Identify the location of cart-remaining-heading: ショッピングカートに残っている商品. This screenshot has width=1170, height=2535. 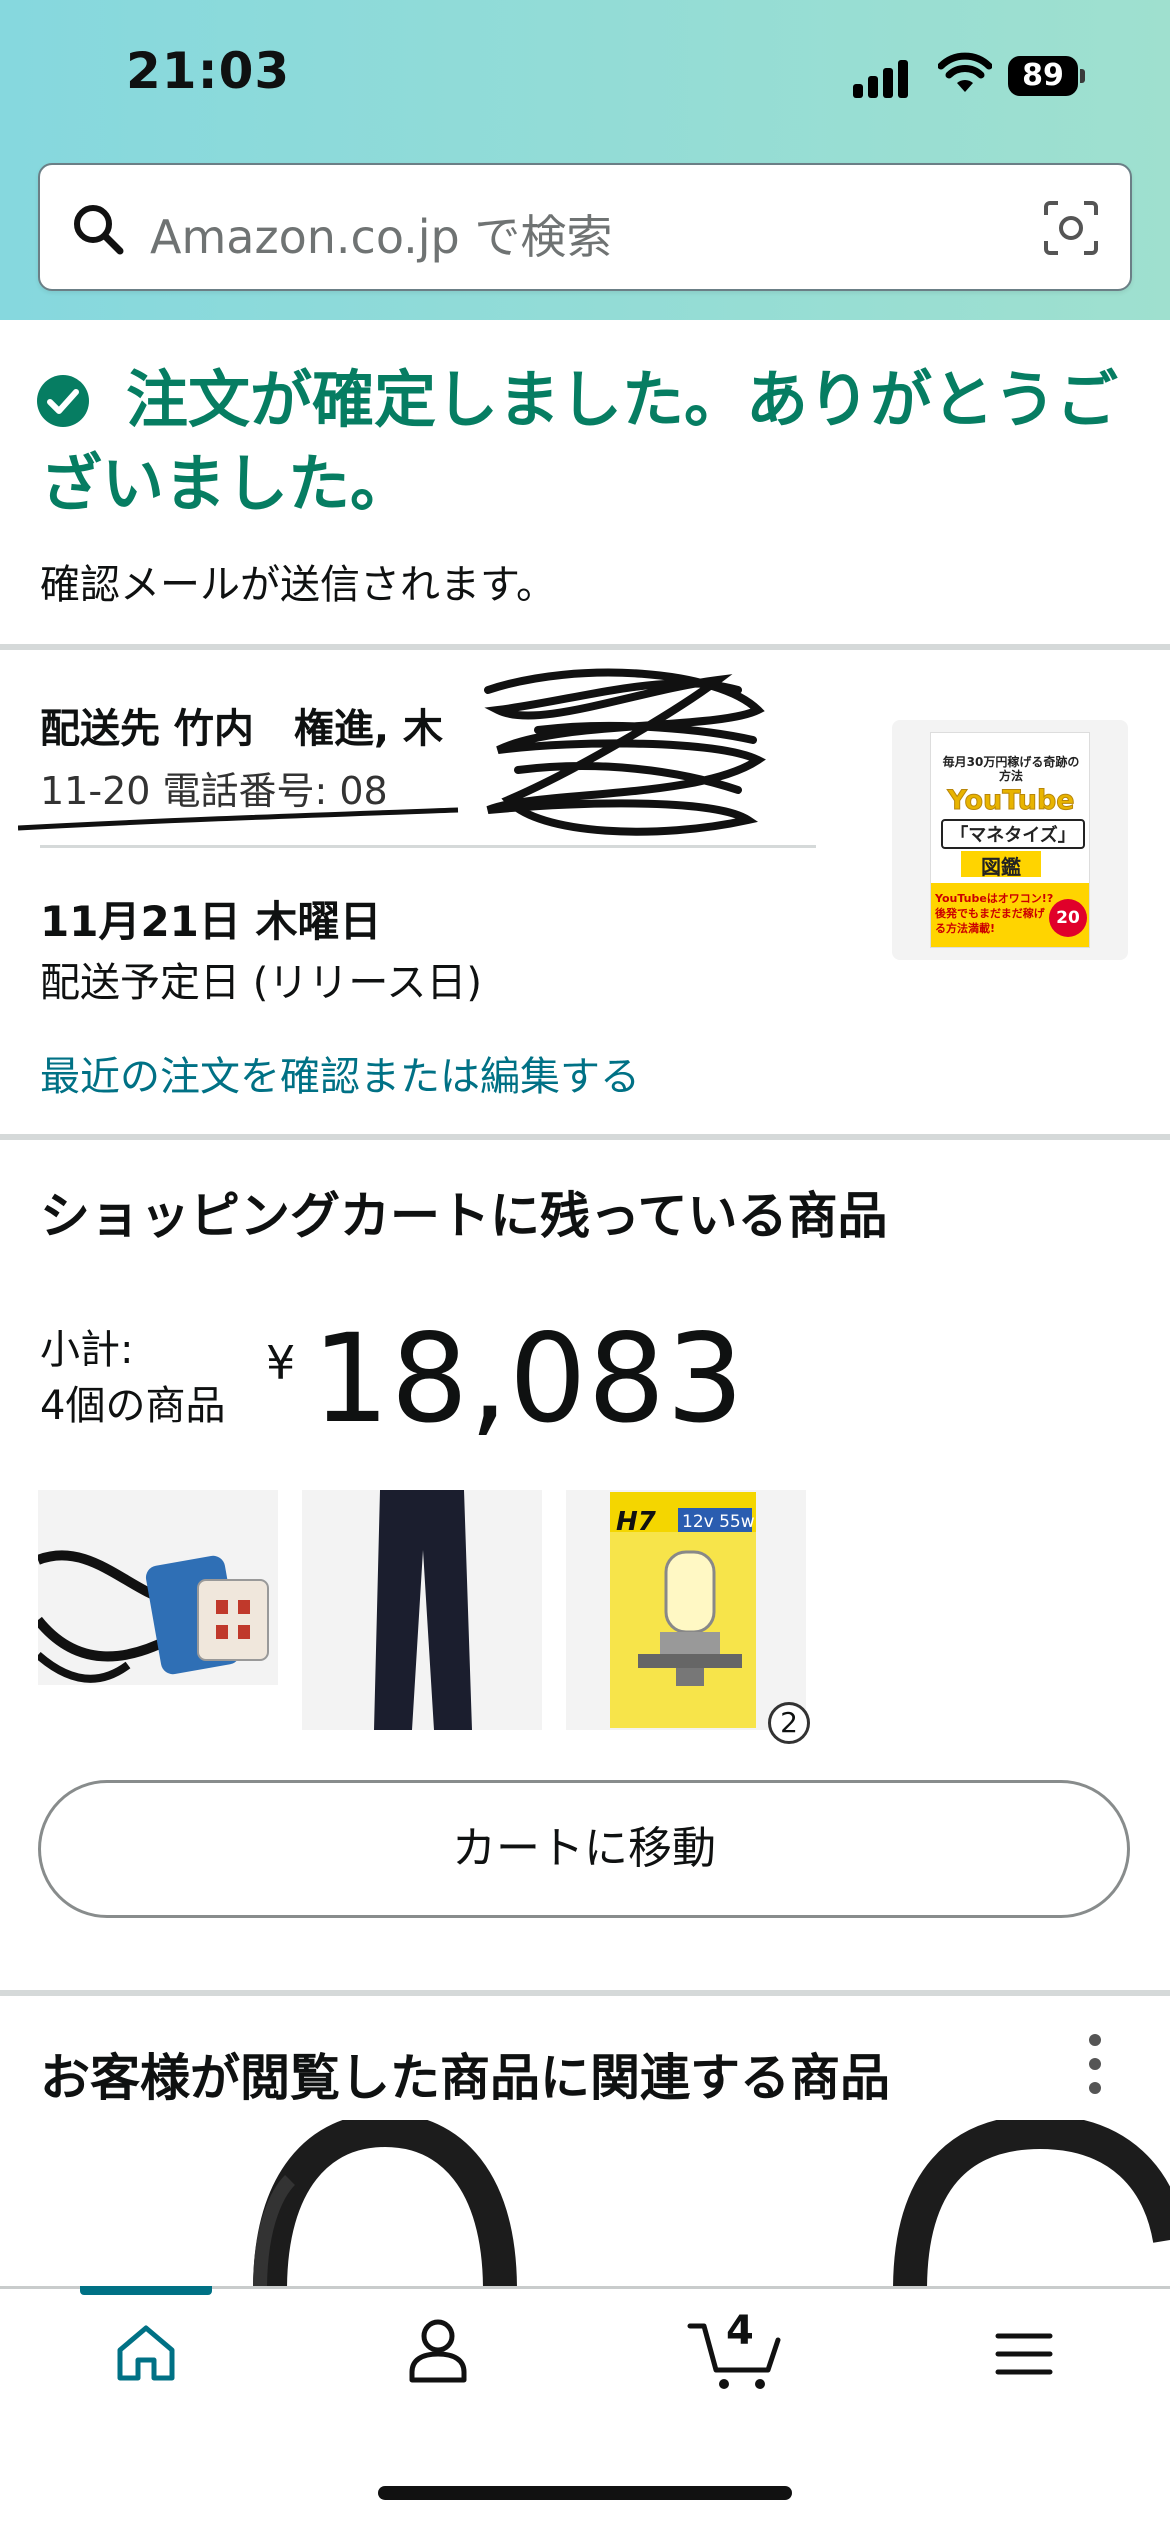
(464, 1216).